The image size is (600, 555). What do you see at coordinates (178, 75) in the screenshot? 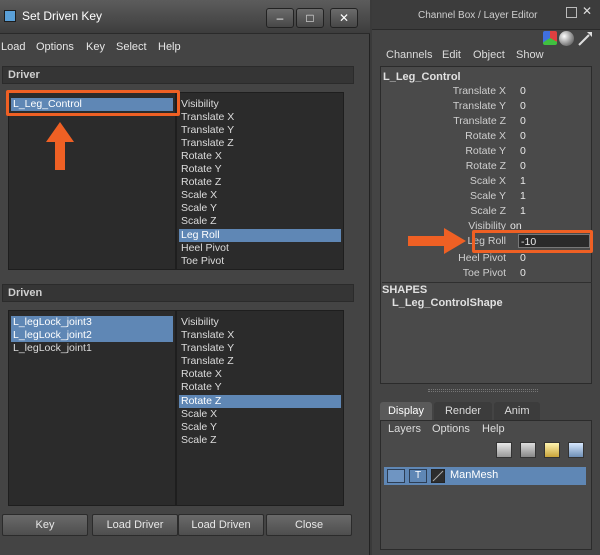
I see `driver-section-header: Driver` at bounding box center [178, 75].